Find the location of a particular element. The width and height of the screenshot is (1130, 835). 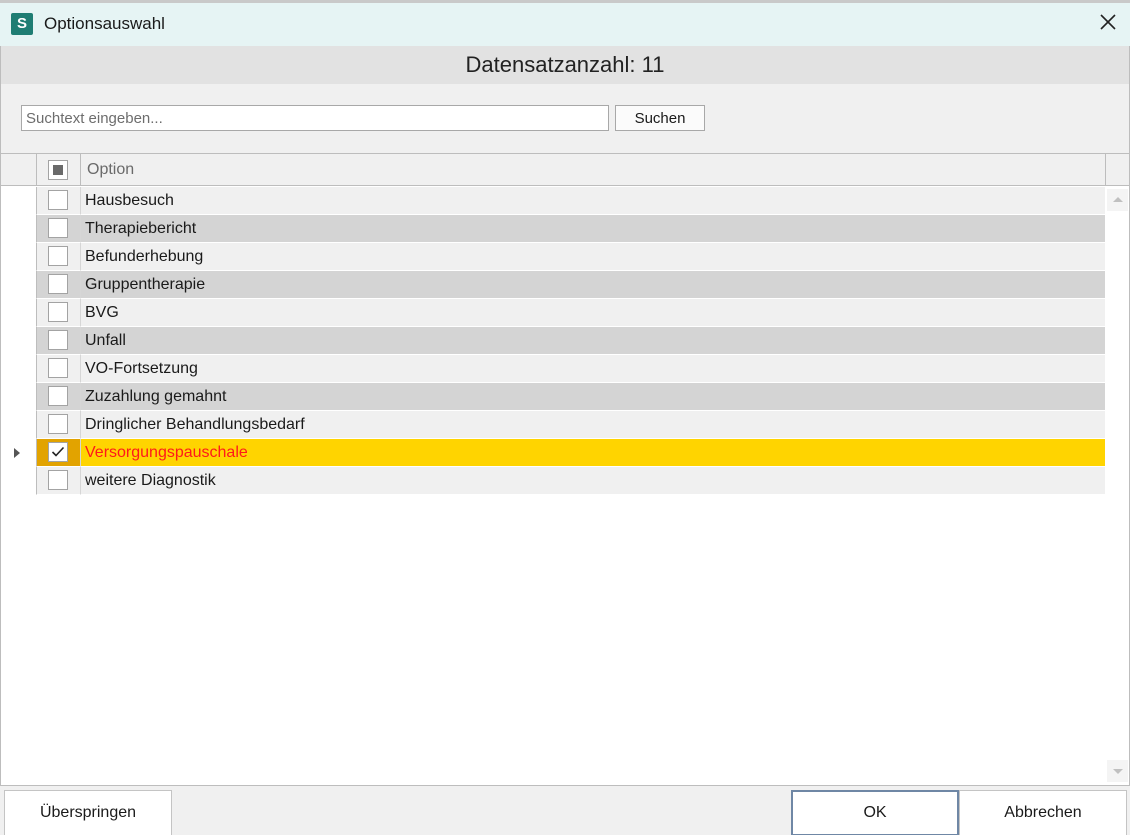

row-option-label: Zuzahlung gemahnt is located at coordinates (156, 396).